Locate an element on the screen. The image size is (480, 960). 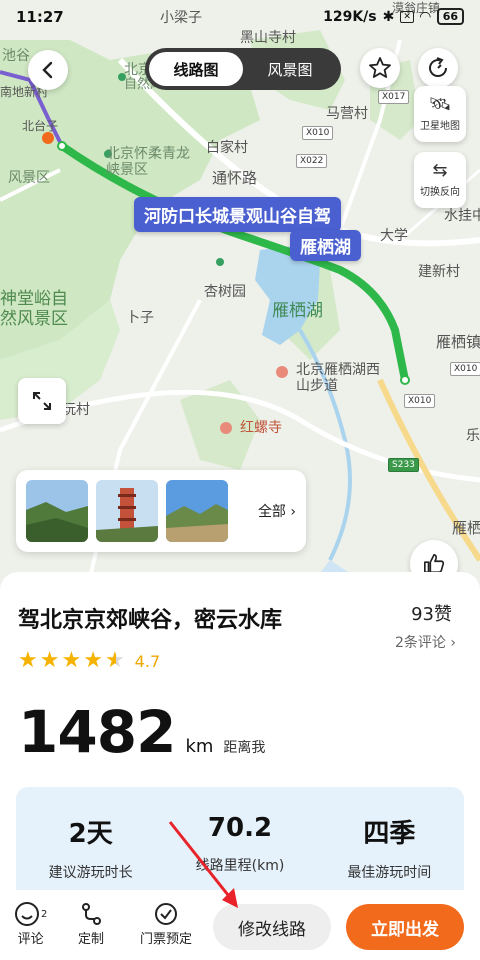
distance-suffix: 距离我 is located at coordinates (244, 748).